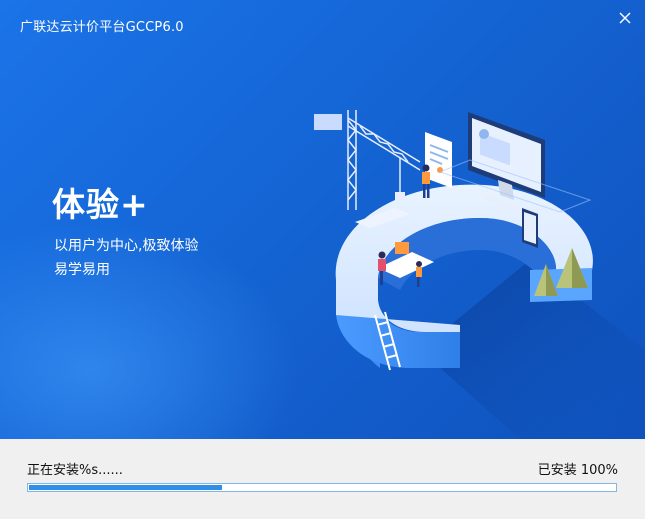  I want to click on slogan-line-1: 以用户为中心,极致体验, so click(126, 246).